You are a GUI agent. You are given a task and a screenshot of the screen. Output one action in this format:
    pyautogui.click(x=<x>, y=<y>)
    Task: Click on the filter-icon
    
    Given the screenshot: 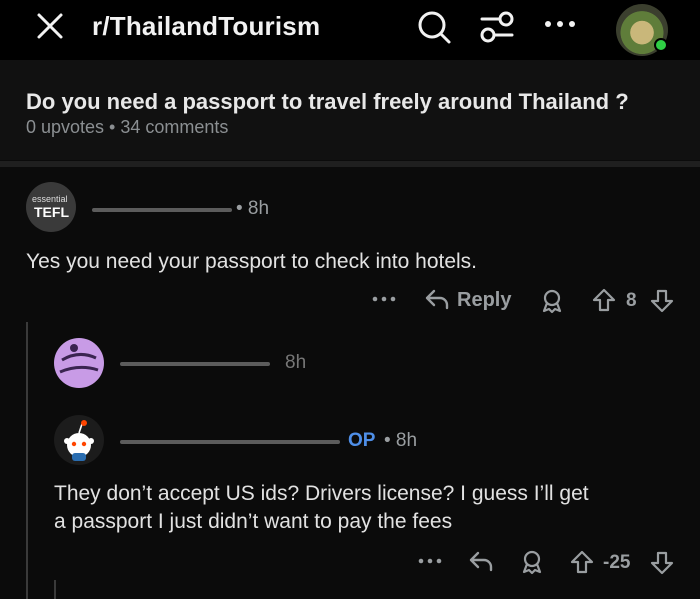 What is the action you would take?
    pyautogui.click(x=497, y=27)
    